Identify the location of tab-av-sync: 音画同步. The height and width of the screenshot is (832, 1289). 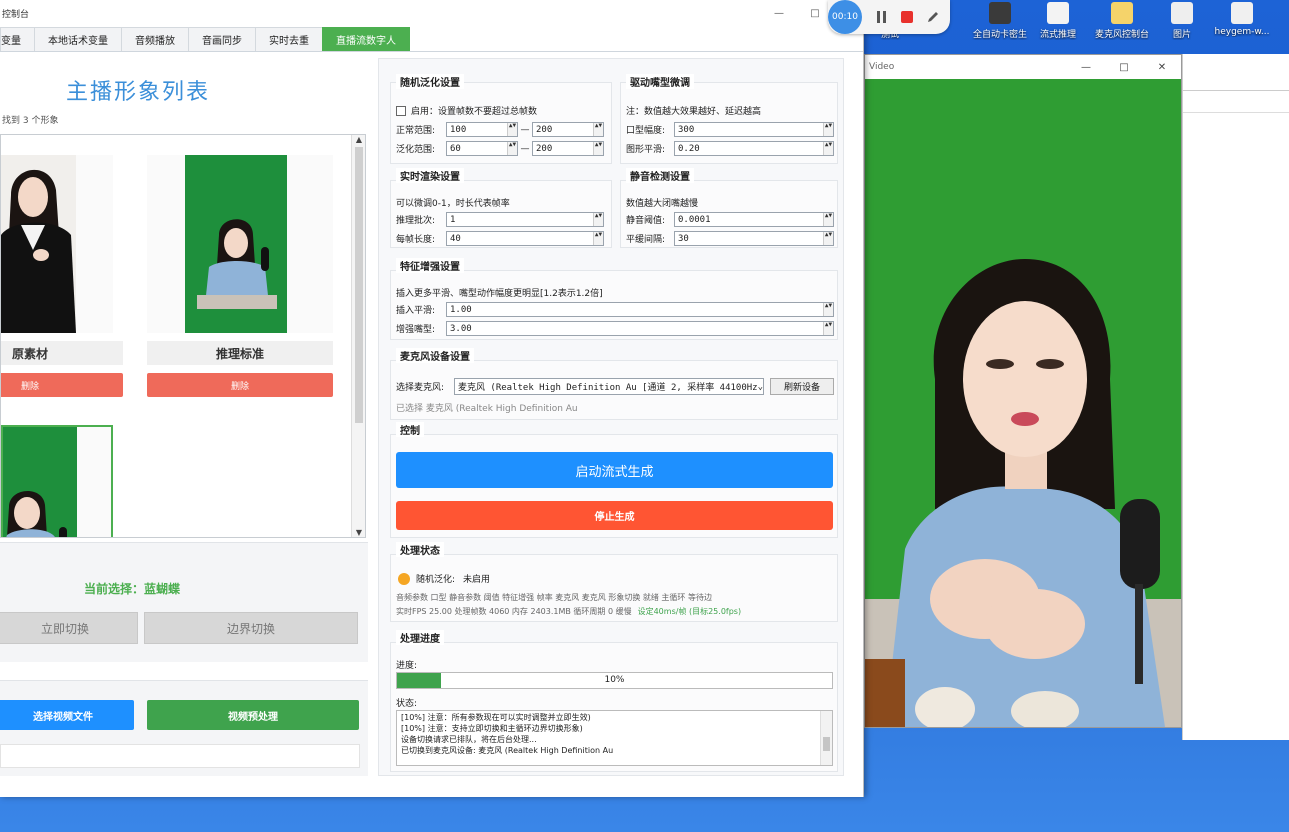
(222, 39).